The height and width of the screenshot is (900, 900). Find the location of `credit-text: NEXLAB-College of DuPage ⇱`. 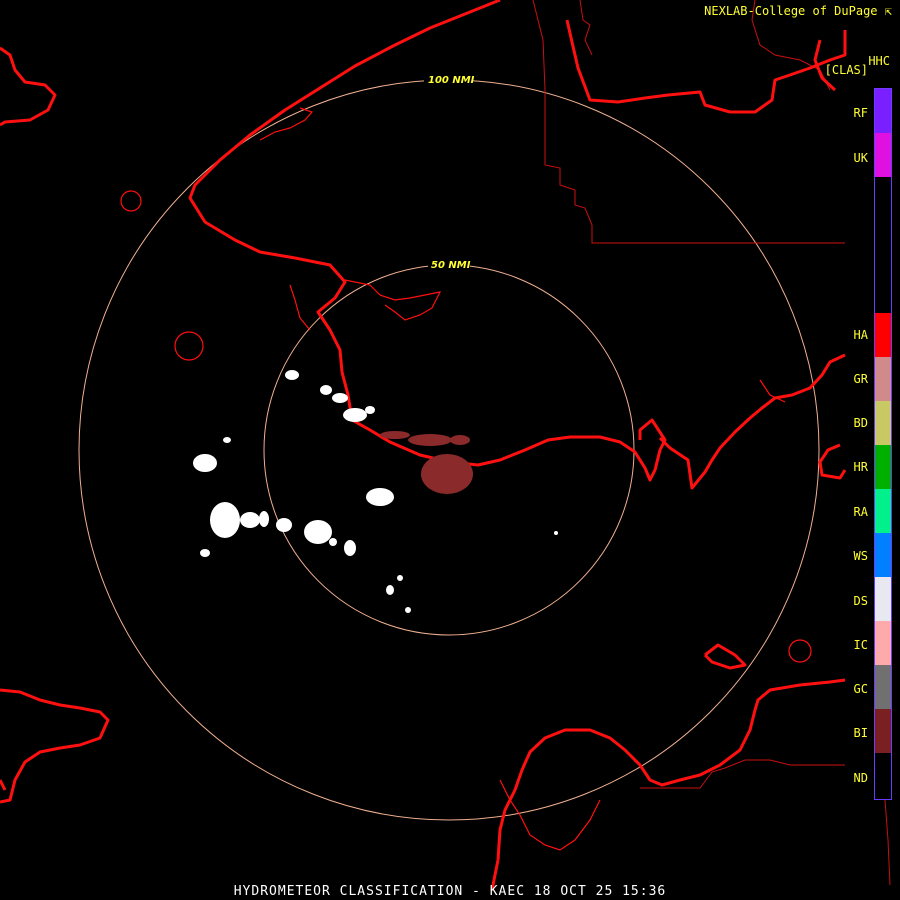

credit-text: NEXLAB-College of DuPage ⇱ is located at coordinates (798, 11).